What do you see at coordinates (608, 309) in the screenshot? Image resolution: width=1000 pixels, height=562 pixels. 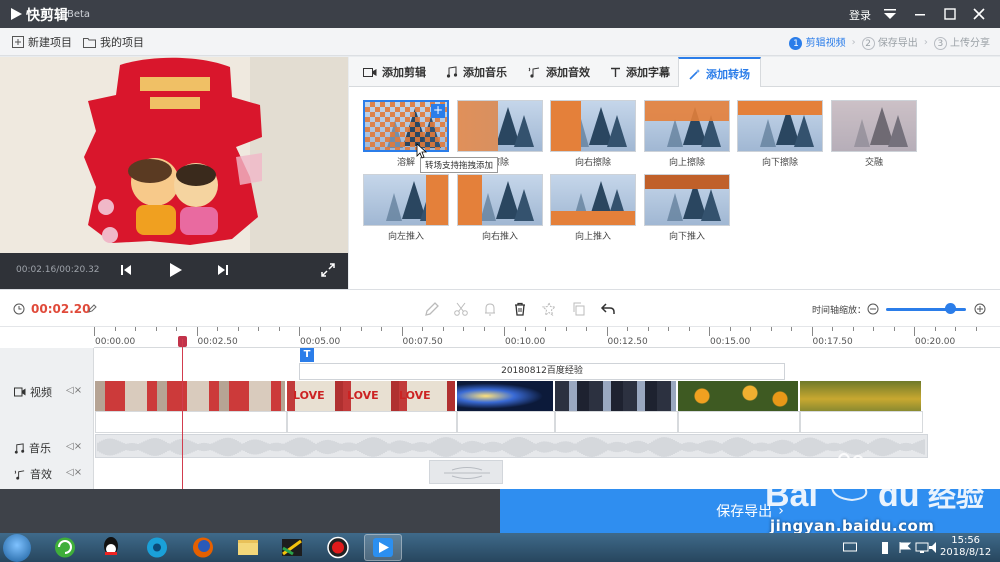 I see `undo-icon` at bounding box center [608, 309].